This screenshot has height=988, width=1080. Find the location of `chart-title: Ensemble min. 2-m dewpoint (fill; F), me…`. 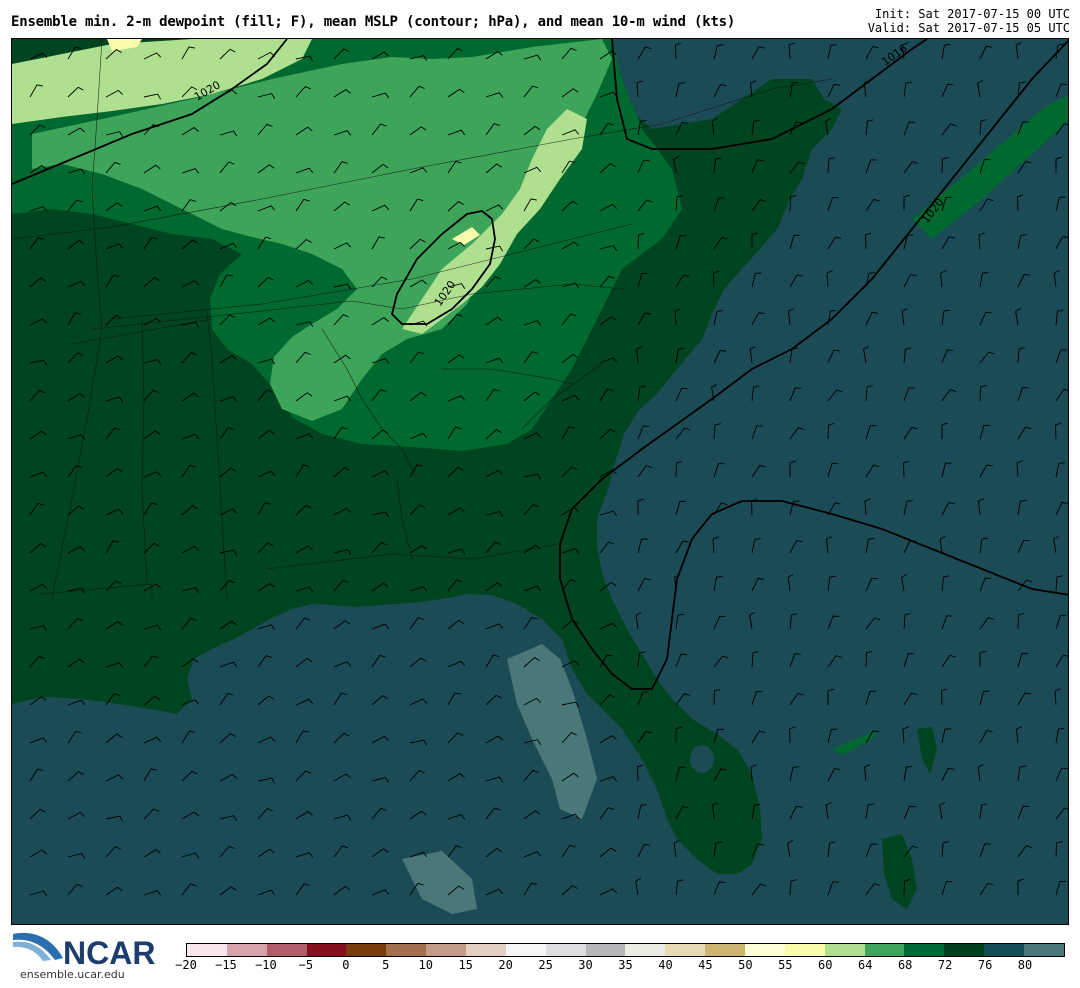

chart-title: Ensemble min. 2-m dewpoint (fill; F), me… is located at coordinates (373, 22).